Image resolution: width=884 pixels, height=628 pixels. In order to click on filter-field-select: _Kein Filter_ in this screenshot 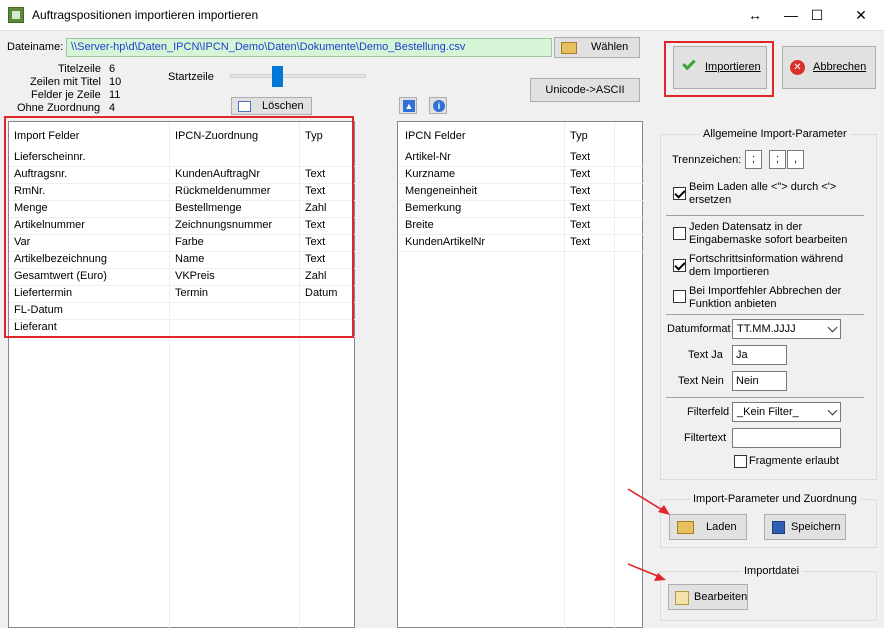, I will do `click(786, 412)`.